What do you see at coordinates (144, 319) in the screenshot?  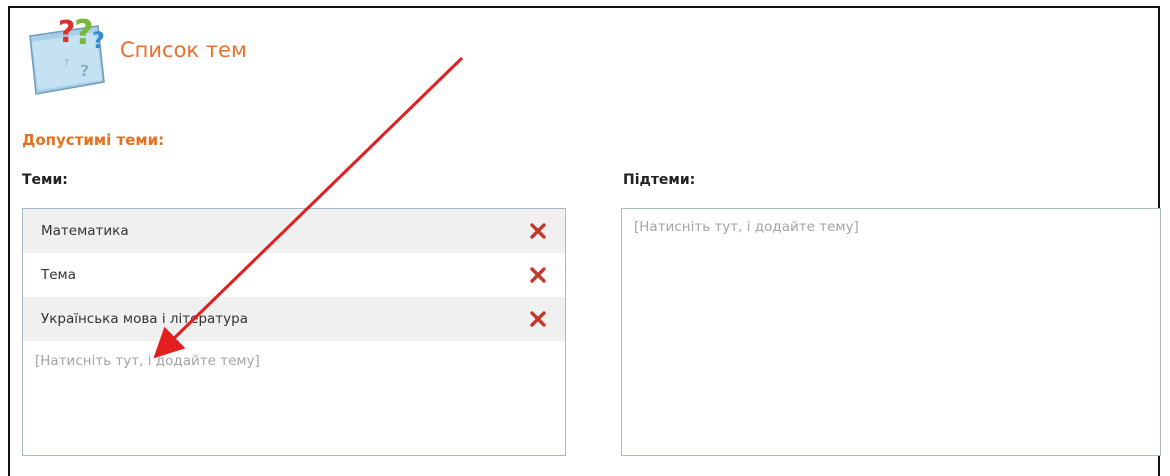 I see `topic-label: Українська мова і література` at bounding box center [144, 319].